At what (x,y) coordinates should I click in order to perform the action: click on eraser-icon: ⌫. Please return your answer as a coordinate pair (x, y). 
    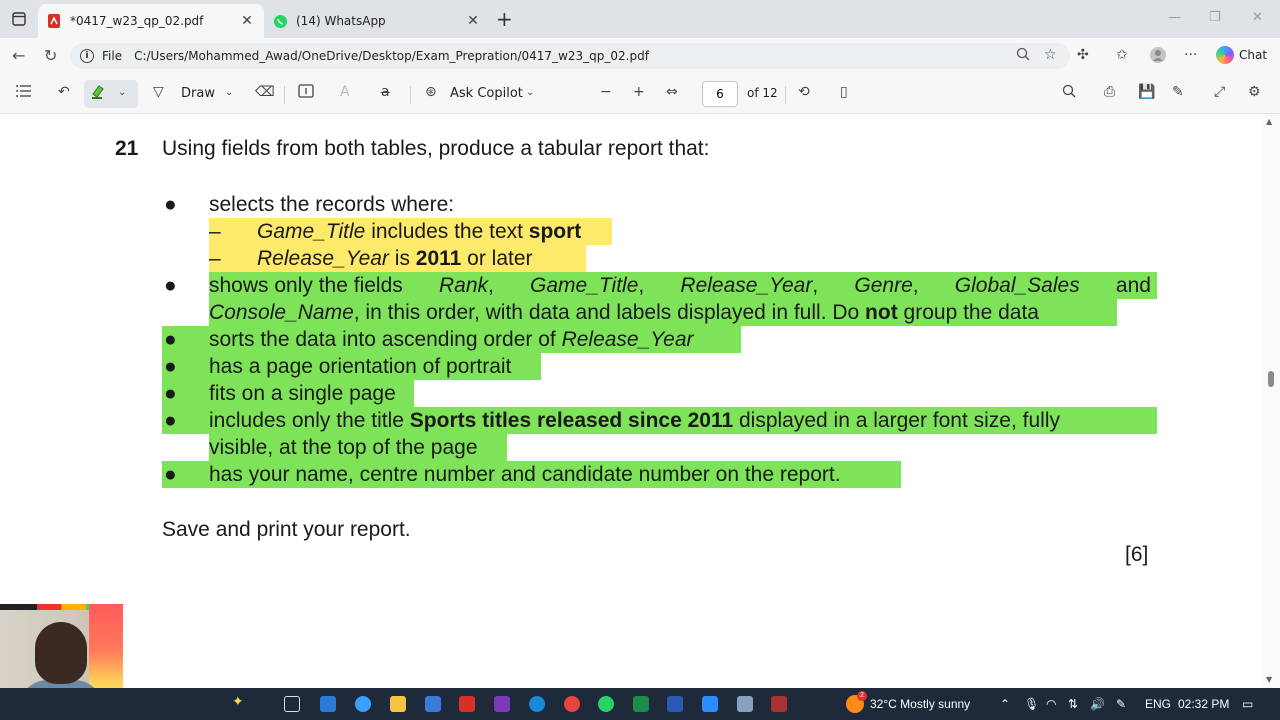
    Looking at the image, I should click on (265, 92).